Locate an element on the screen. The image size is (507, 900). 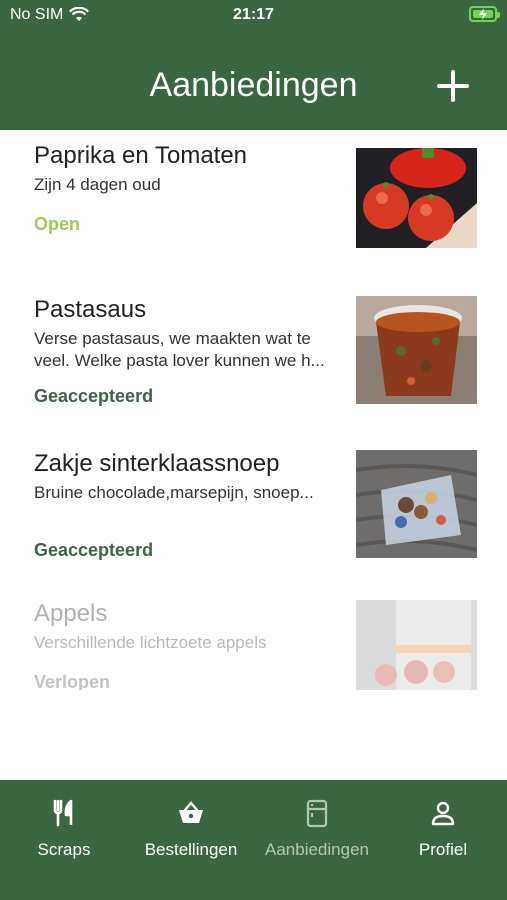
page-title: Aanbiedingen is located at coordinates (253, 85).